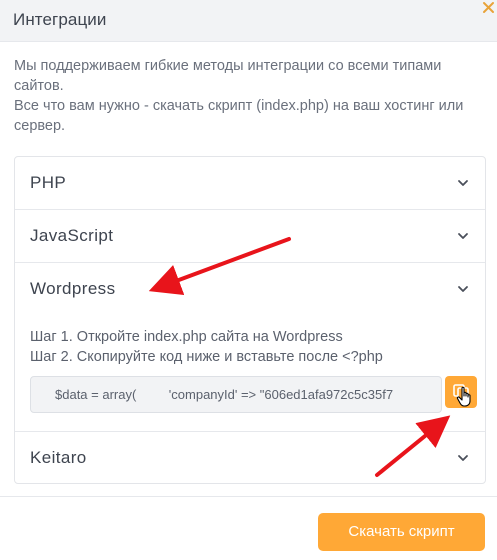 The height and width of the screenshot is (560, 497). I want to click on download-script-button: Скачать скрипт, so click(401, 532).